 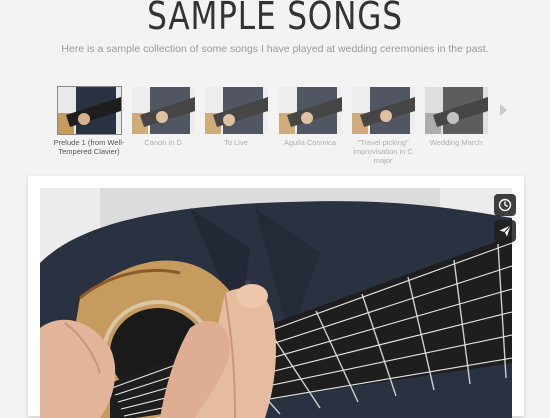 What do you see at coordinates (163, 142) in the screenshot?
I see `song-title-canon-in-d: Canon in D` at bounding box center [163, 142].